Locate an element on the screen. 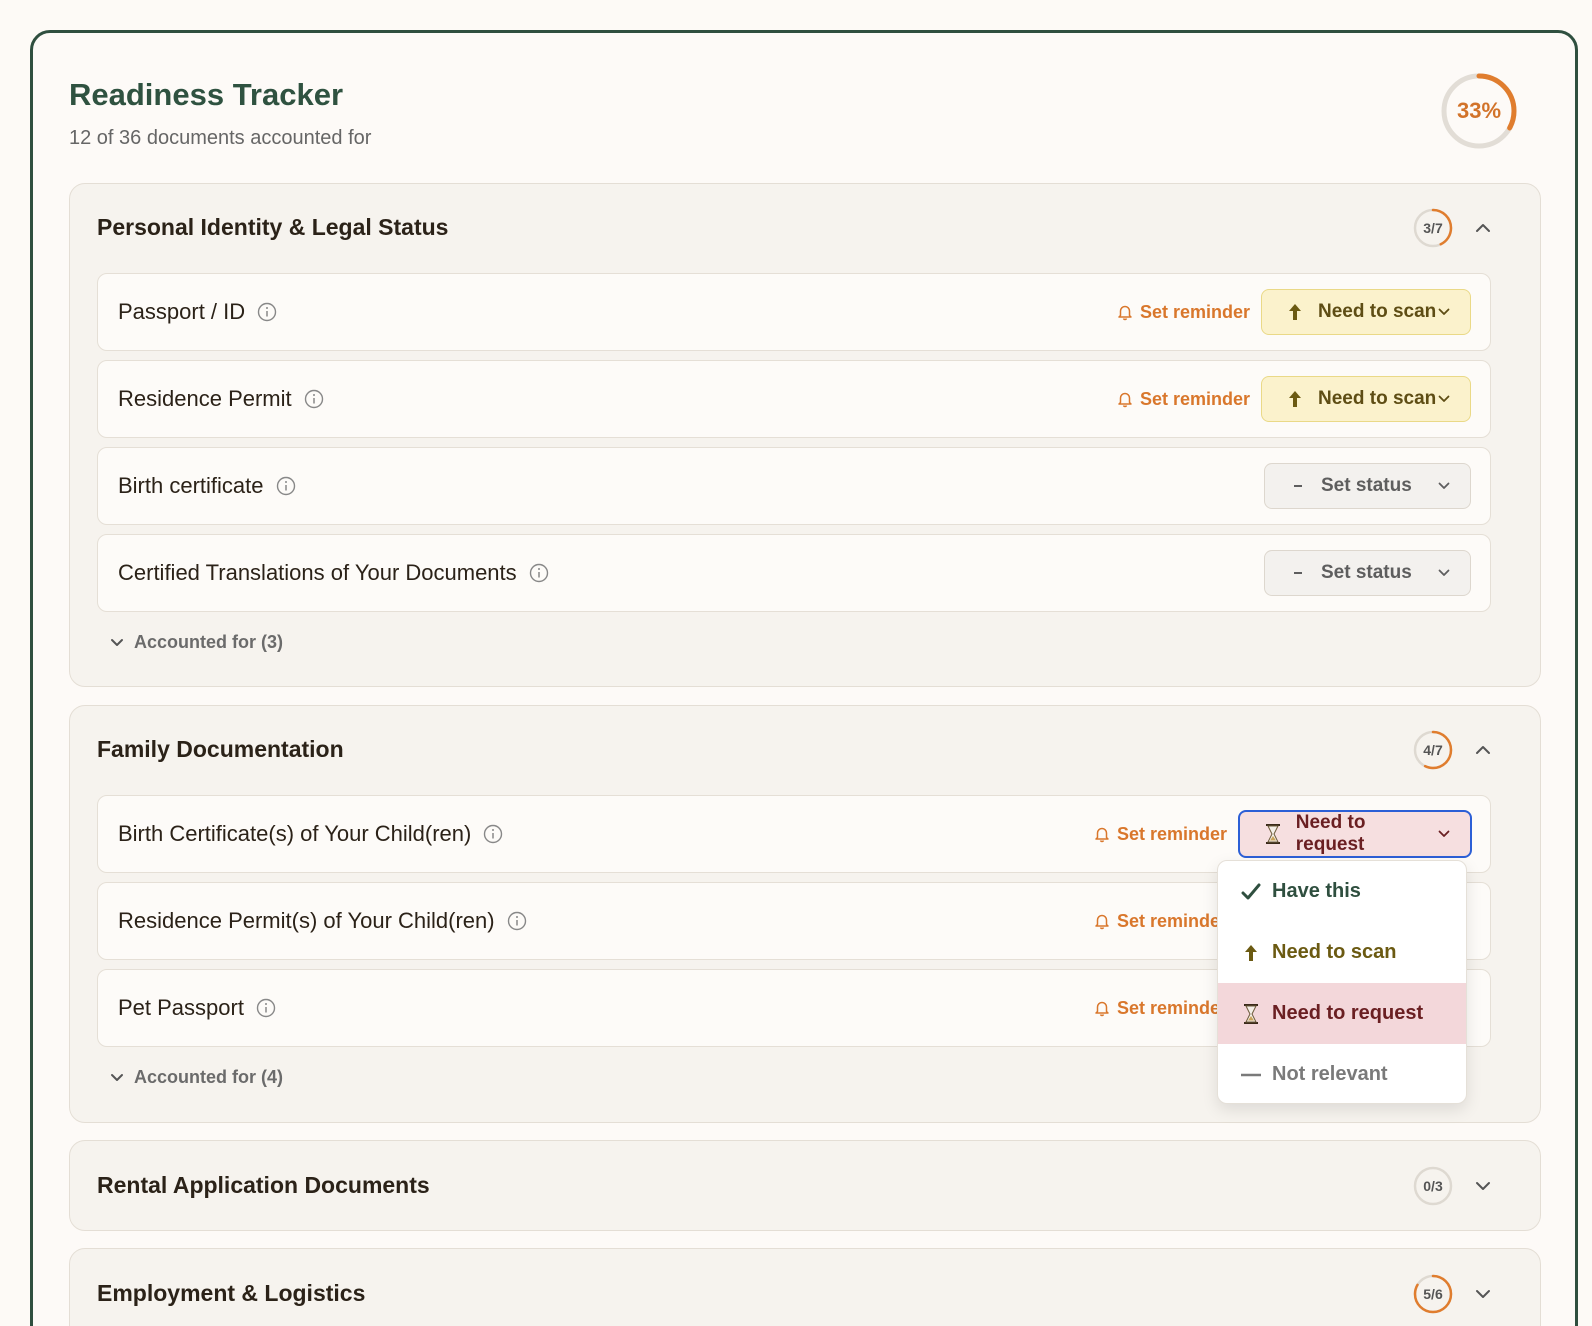 This screenshot has height=1326, width=1592. status-option-label: Have this is located at coordinates (1316, 891).